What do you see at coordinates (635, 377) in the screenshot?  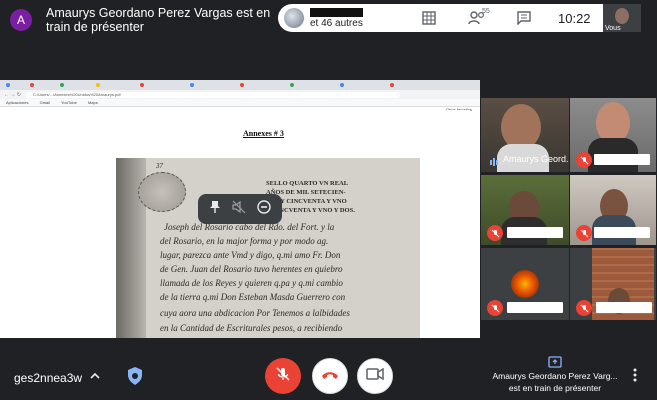 I see `more-vert-icon` at bounding box center [635, 377].